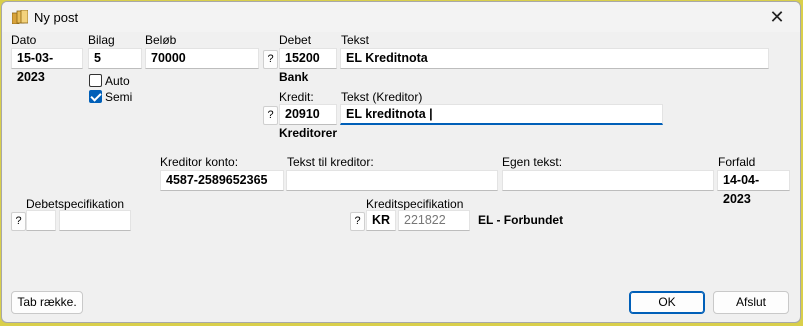  Describe the element at coordinates (382, 97) in the screenshot. I see `tekst-kreditor-label: Tekst (Kreditor)` at that location.